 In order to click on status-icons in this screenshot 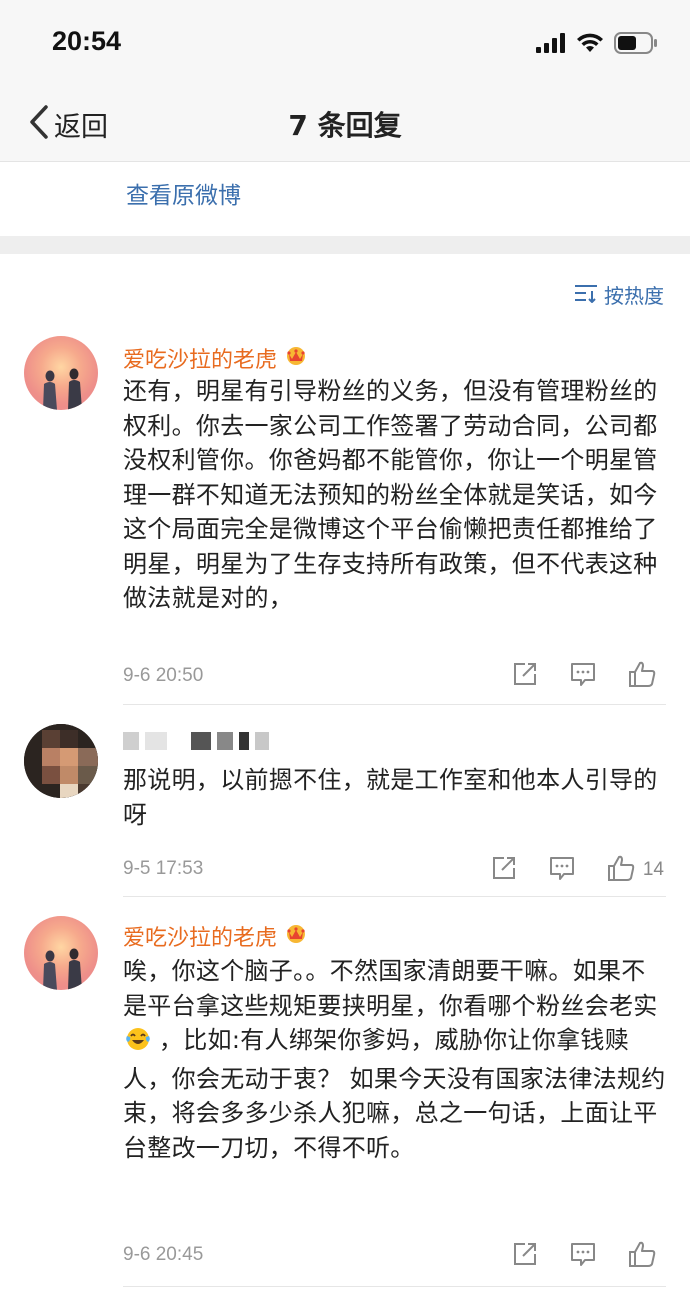, I will do `click(597, 45)`.